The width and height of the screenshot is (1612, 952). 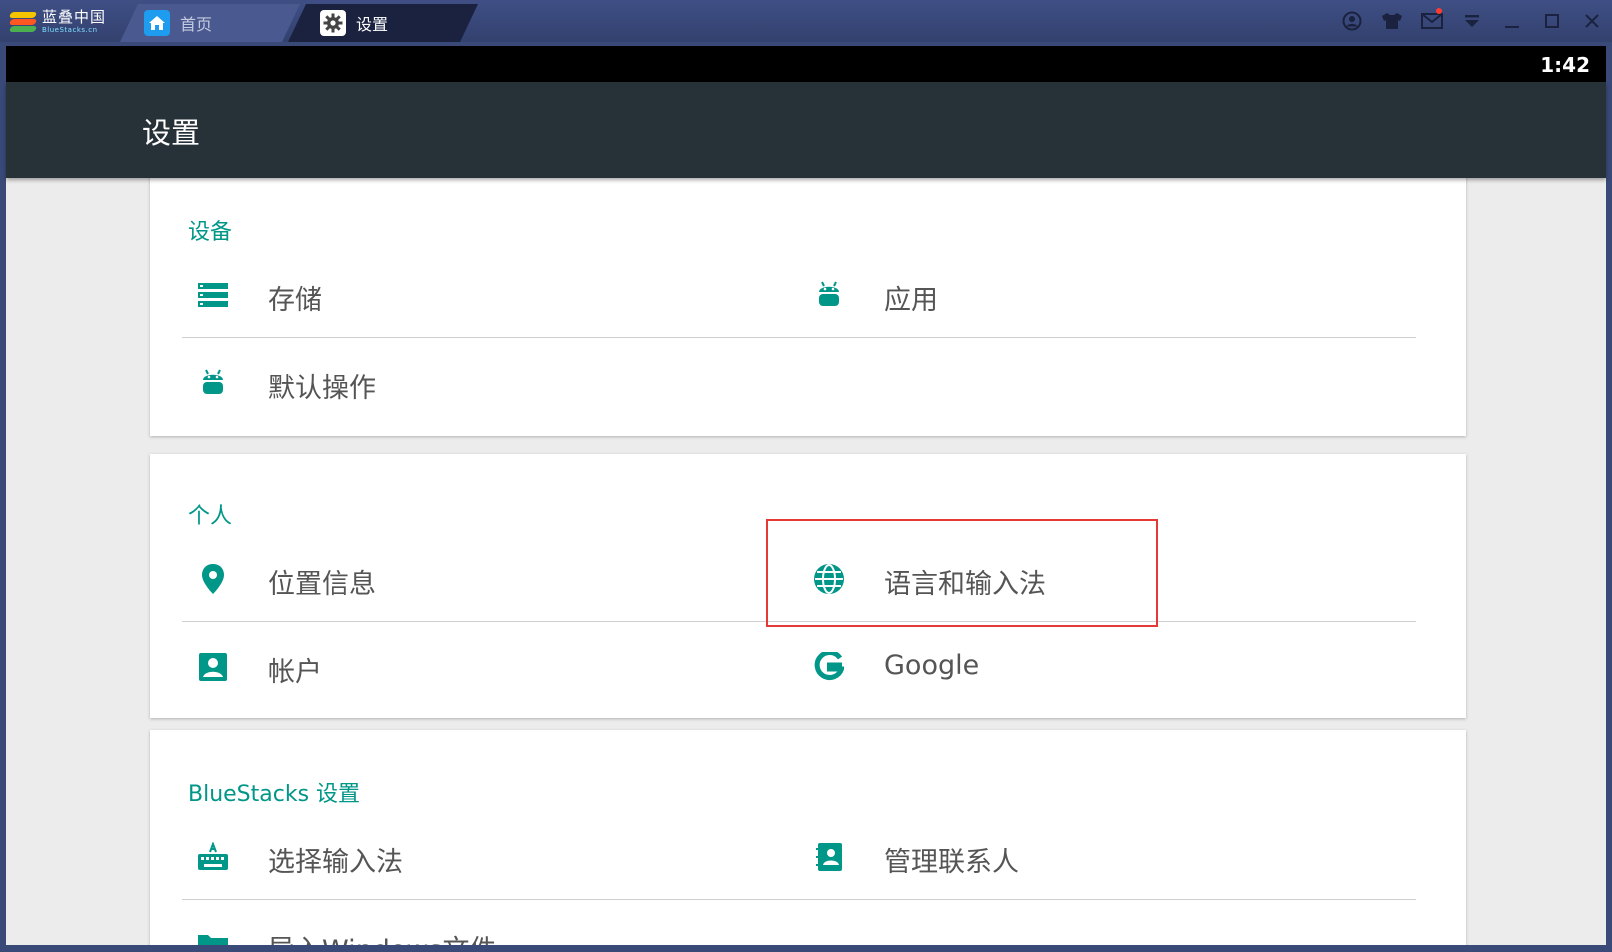 What do you see at coordinates (74, 30) in the screenshot?
I see `brand-name-en: BlueStacks.cn` at bounding box center [74, 30].